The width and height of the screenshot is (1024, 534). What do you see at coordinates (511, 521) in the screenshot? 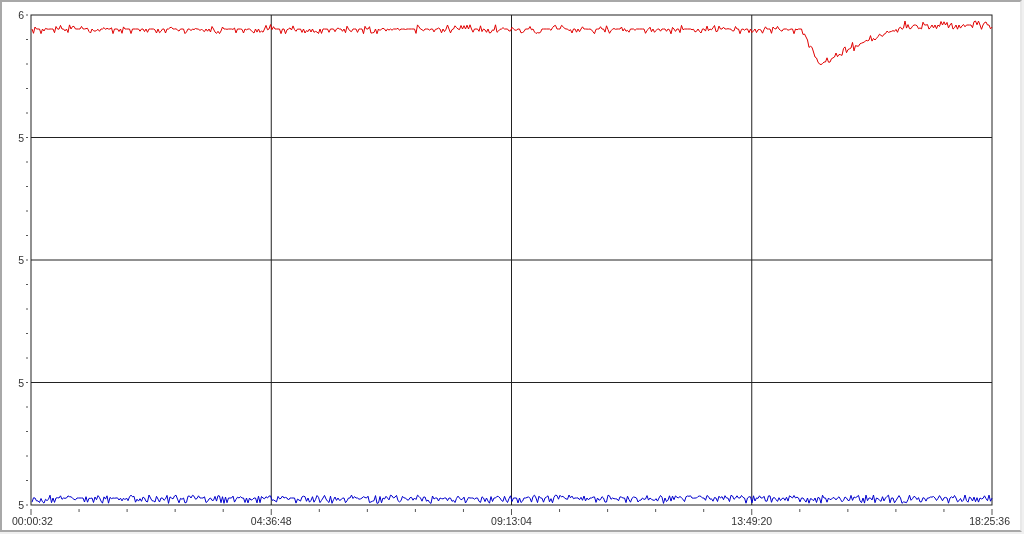
I see `axis-label: 09:13:04` at bounding box center [511, 521].